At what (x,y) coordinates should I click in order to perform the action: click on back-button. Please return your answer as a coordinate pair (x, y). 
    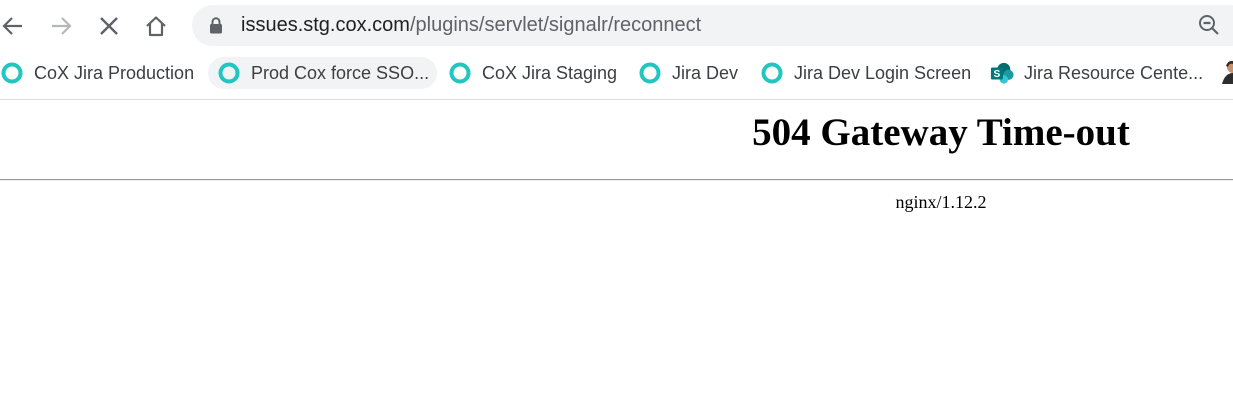
    Looking at the image, I should click on (15, 26).